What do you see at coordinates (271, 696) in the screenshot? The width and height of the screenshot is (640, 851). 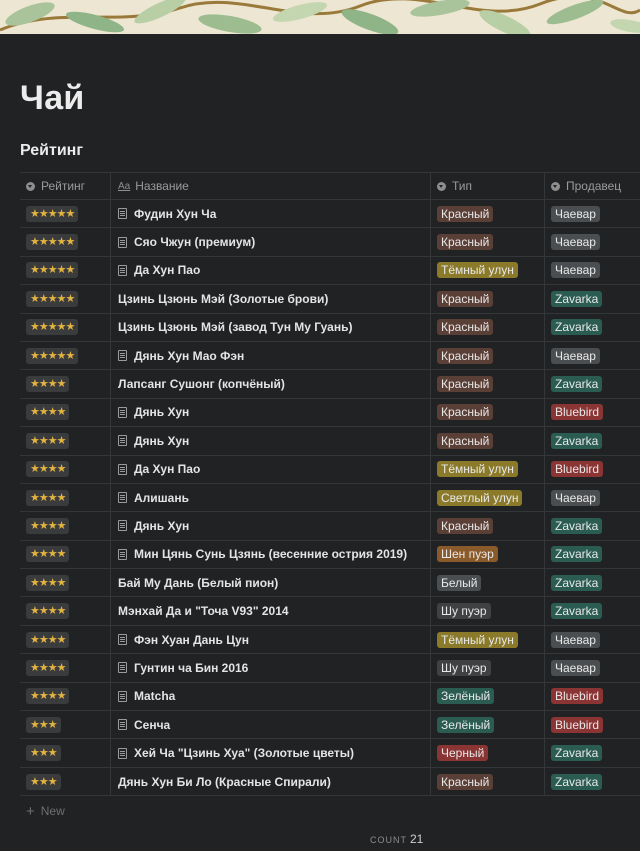 I see `name-cell: Matcha` at bounding box center [271, 696].